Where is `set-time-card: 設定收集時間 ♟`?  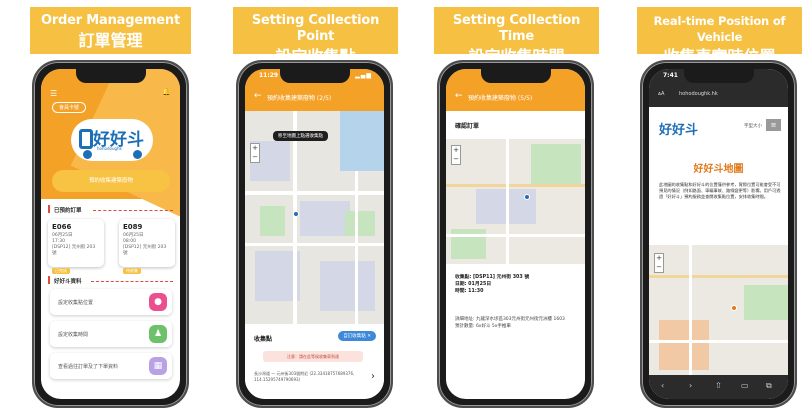
set-time-card: 設定收集時間 ♟ is located at coordinates (111, 334).